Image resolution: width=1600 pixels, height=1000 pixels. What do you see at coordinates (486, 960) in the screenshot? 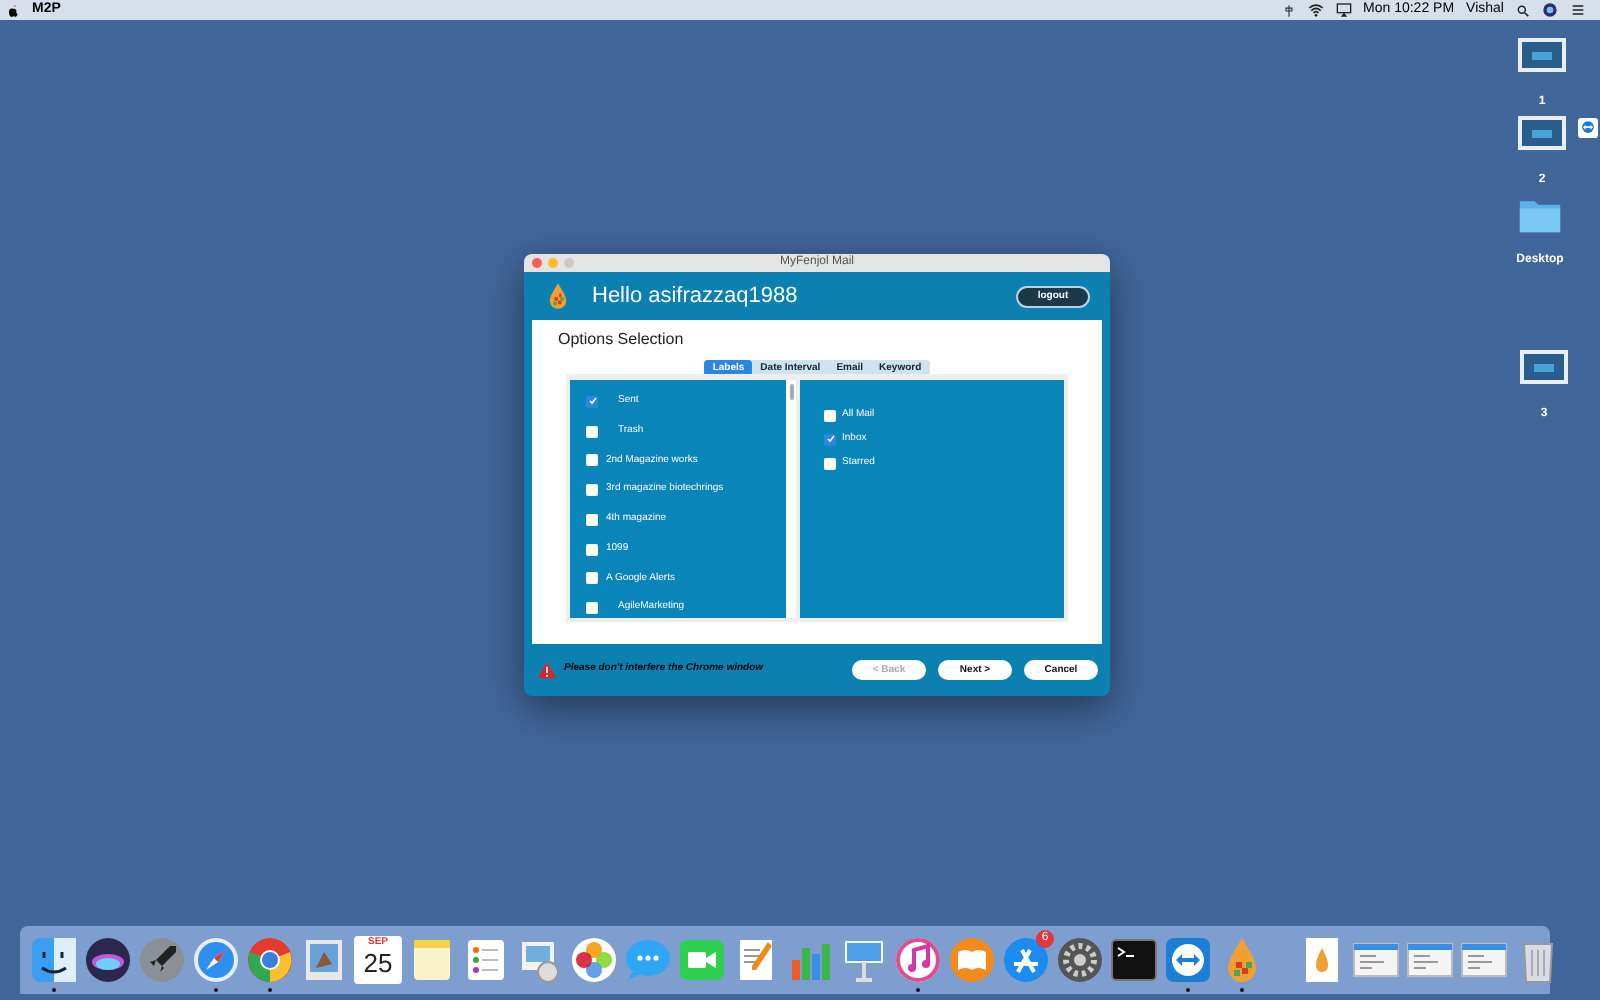
I see `checklist-icon` at bounding box center [486, 960].